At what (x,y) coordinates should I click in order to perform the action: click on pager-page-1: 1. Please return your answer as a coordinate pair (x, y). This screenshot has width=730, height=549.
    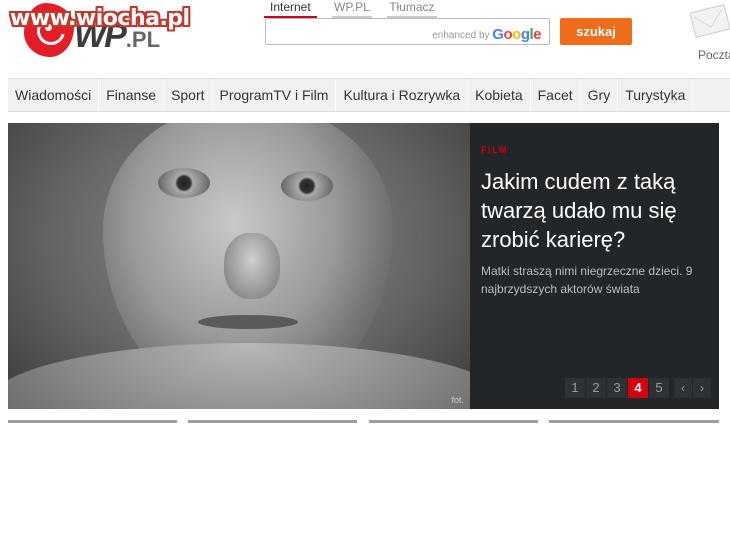
    Looking at the image, I should click on (575, 388).